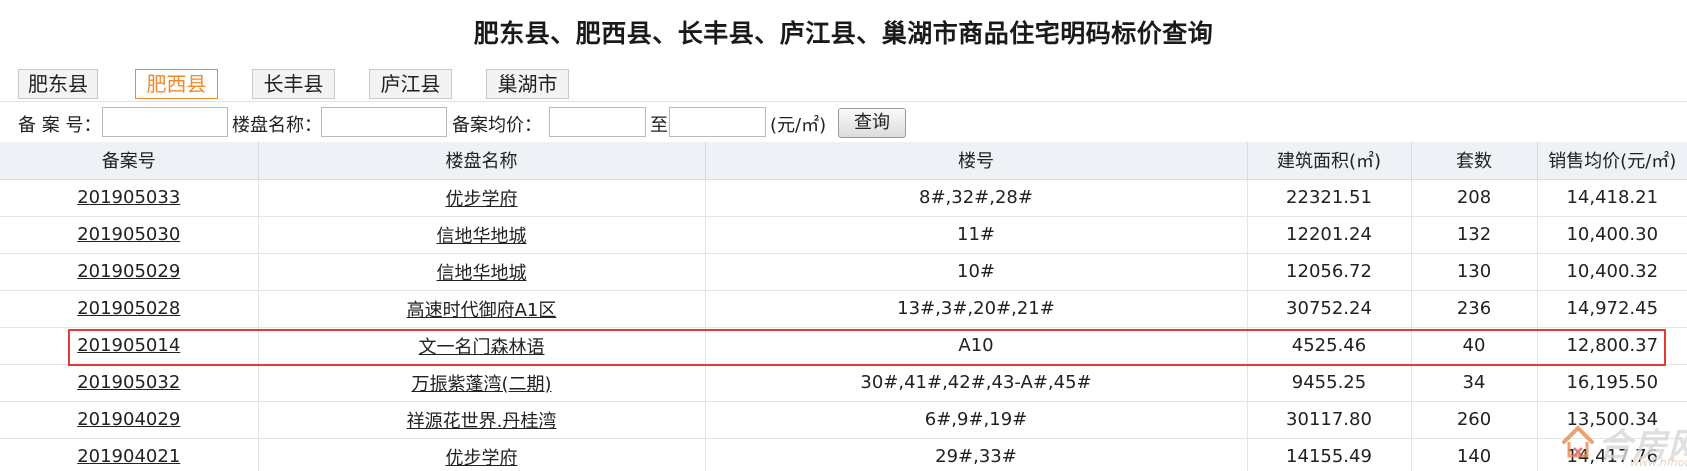  I want to click on search-bar: 备 案 号： 楼盘名称： 备案均价： 至 (元/㎡) 查询, so click(848, 123).